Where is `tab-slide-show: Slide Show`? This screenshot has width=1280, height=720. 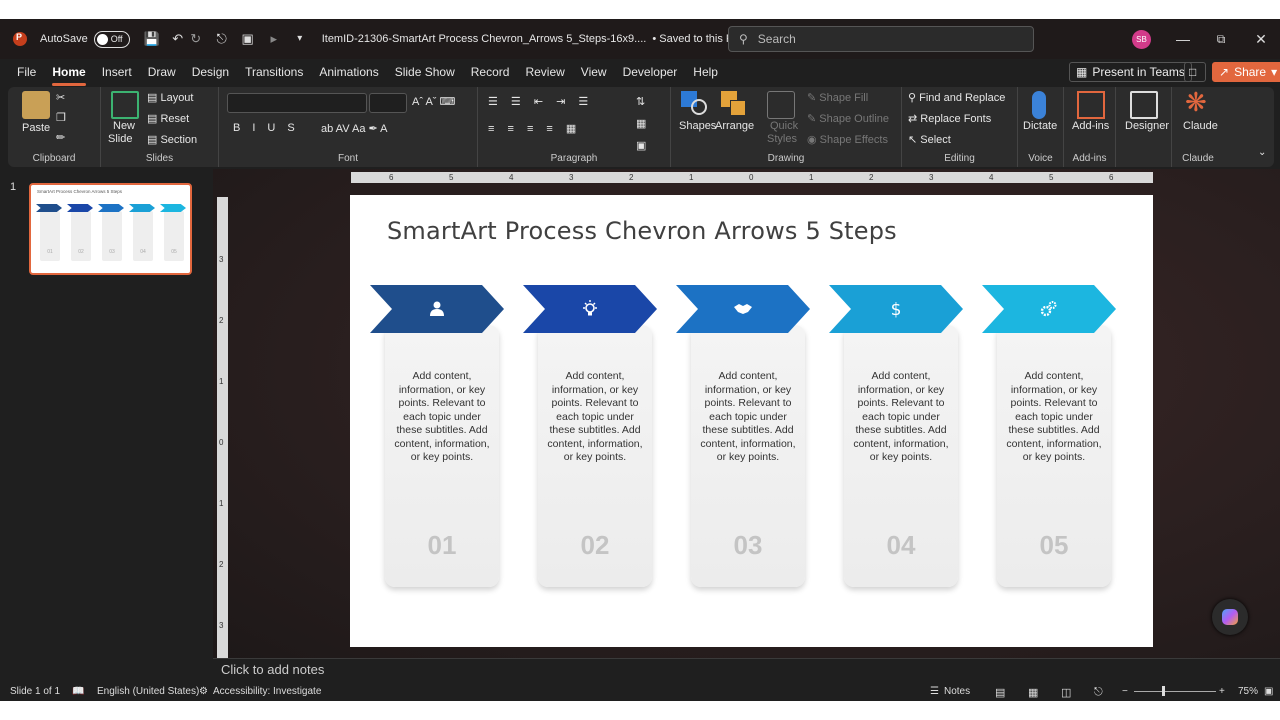
tab-slide-show: Slide Show is located at coordinates (425, 74).